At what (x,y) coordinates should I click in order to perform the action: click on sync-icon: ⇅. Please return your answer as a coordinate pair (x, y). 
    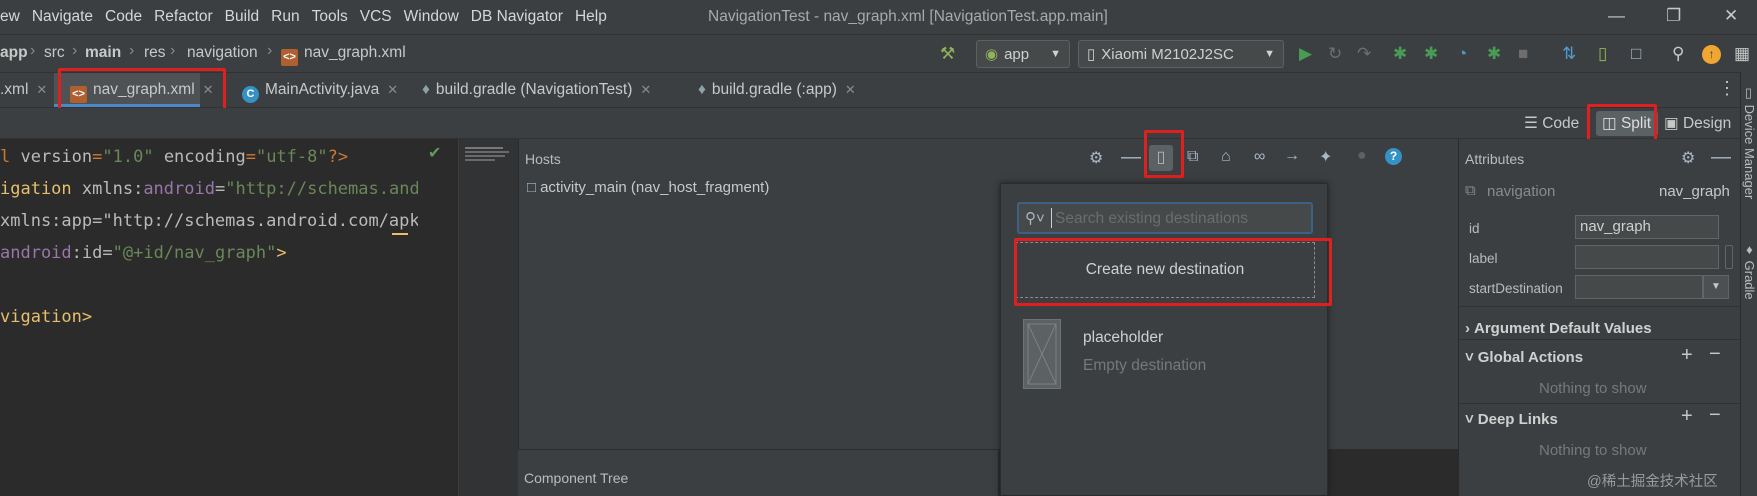
    Looking at the image, I should click on (1569, 54).